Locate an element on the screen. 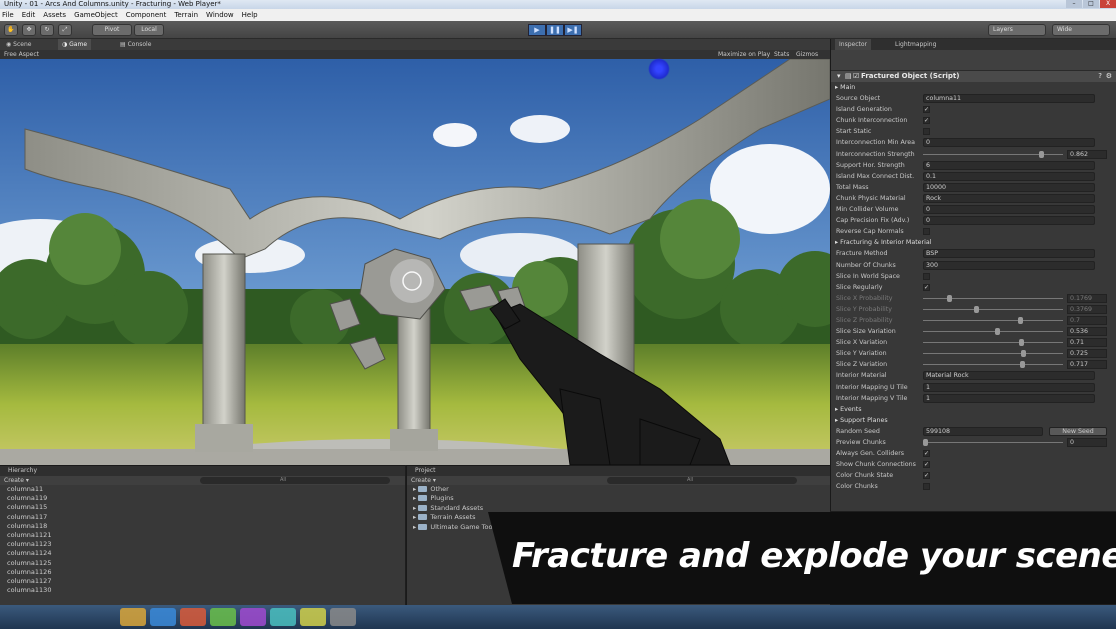 This screenshot has width=1116, height=629. foldout-icon: ▾ is located at coordinates (839, 76).